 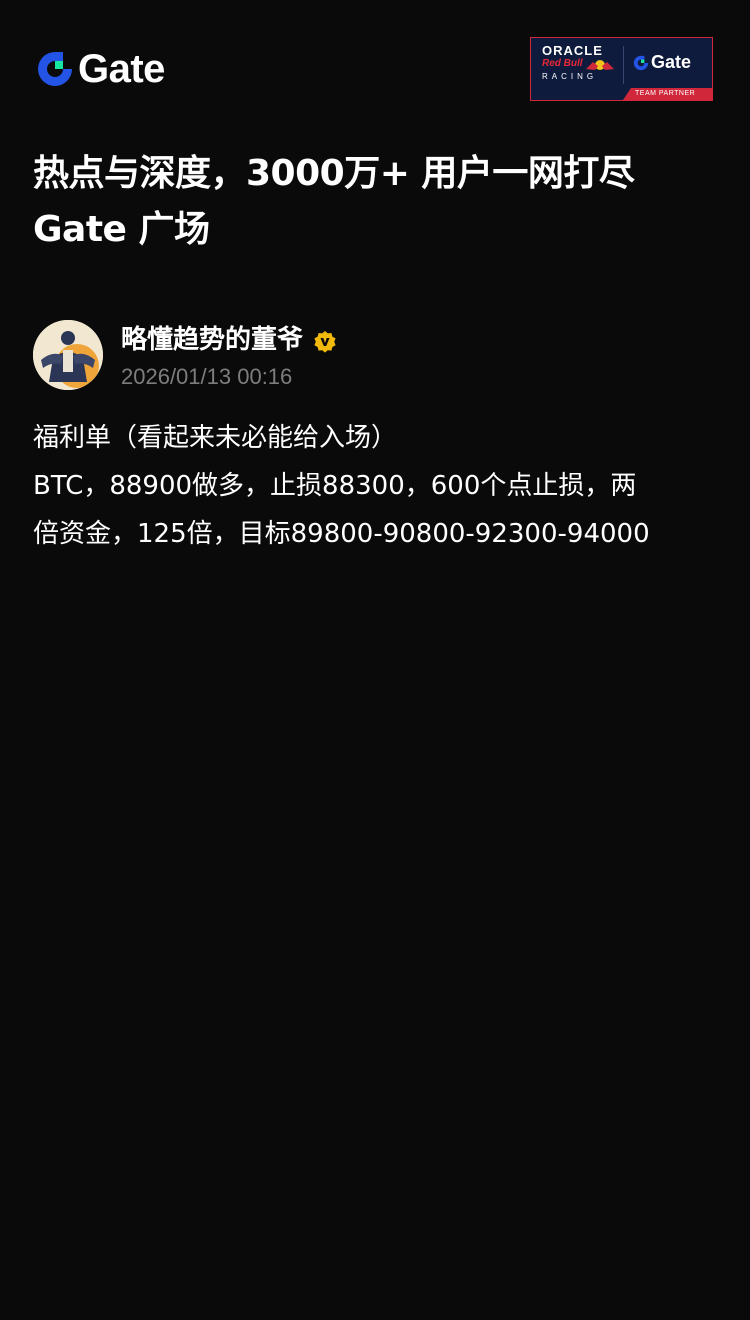 I want to click on brand-name: Gate, so click(x=121, y=69).